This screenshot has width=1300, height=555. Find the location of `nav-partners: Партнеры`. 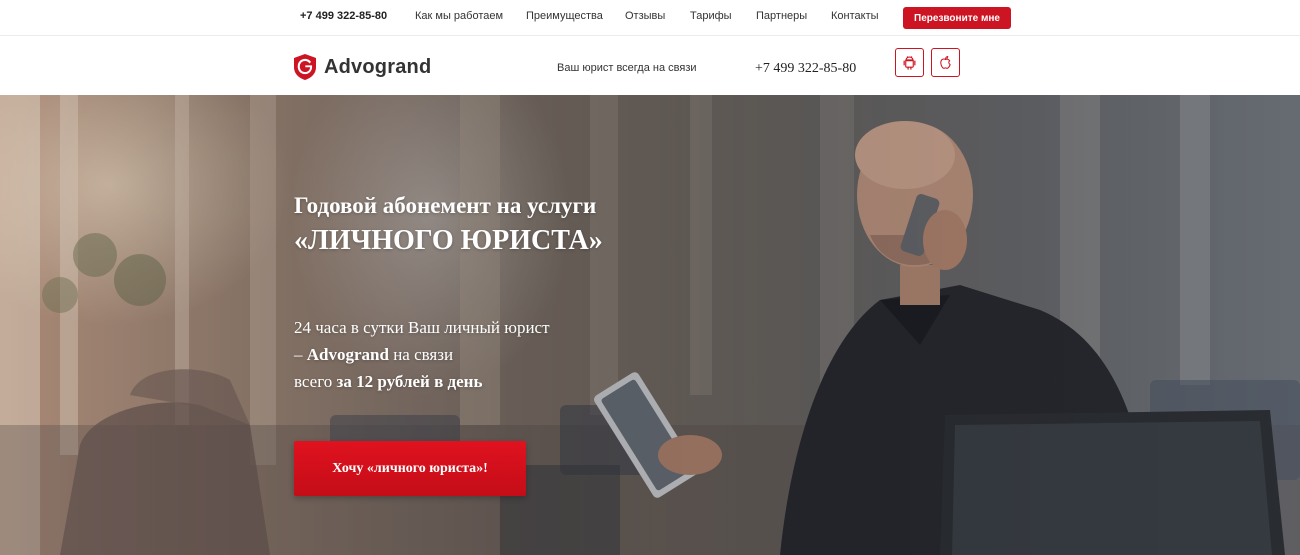

nav-partners: Партнеры is located at coordinates (781, 16).